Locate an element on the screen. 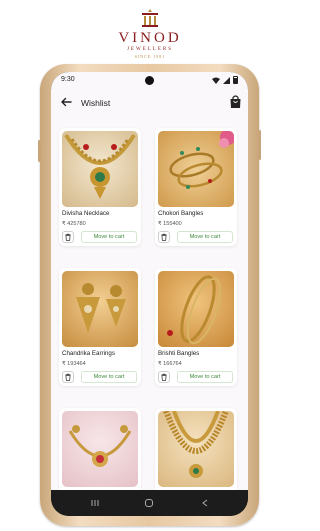 Image resolution: width=320 pixels, height=531 pixels. page-title: Wishlist is located at coordinates (96, 103).